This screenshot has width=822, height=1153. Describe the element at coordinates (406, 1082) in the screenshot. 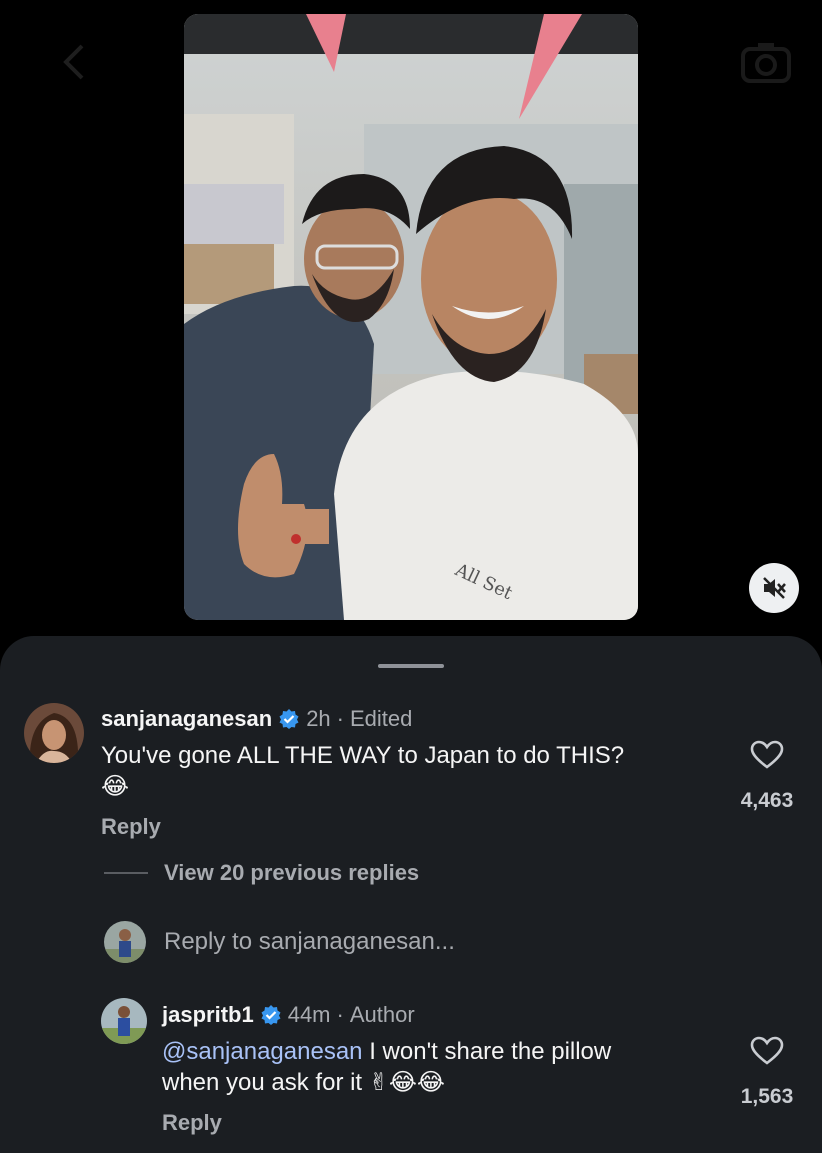

I see `victory-laughing-emoji: ✌😂😂` at that location.